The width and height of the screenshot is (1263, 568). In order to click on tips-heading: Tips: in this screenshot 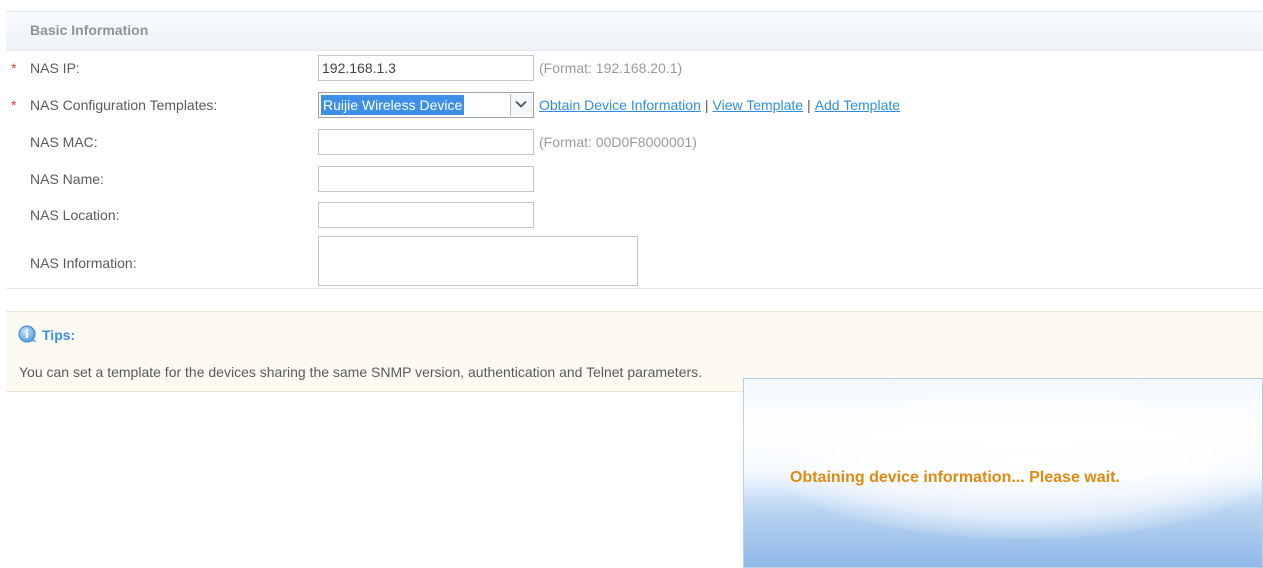, I will do `click(47, 335)`.